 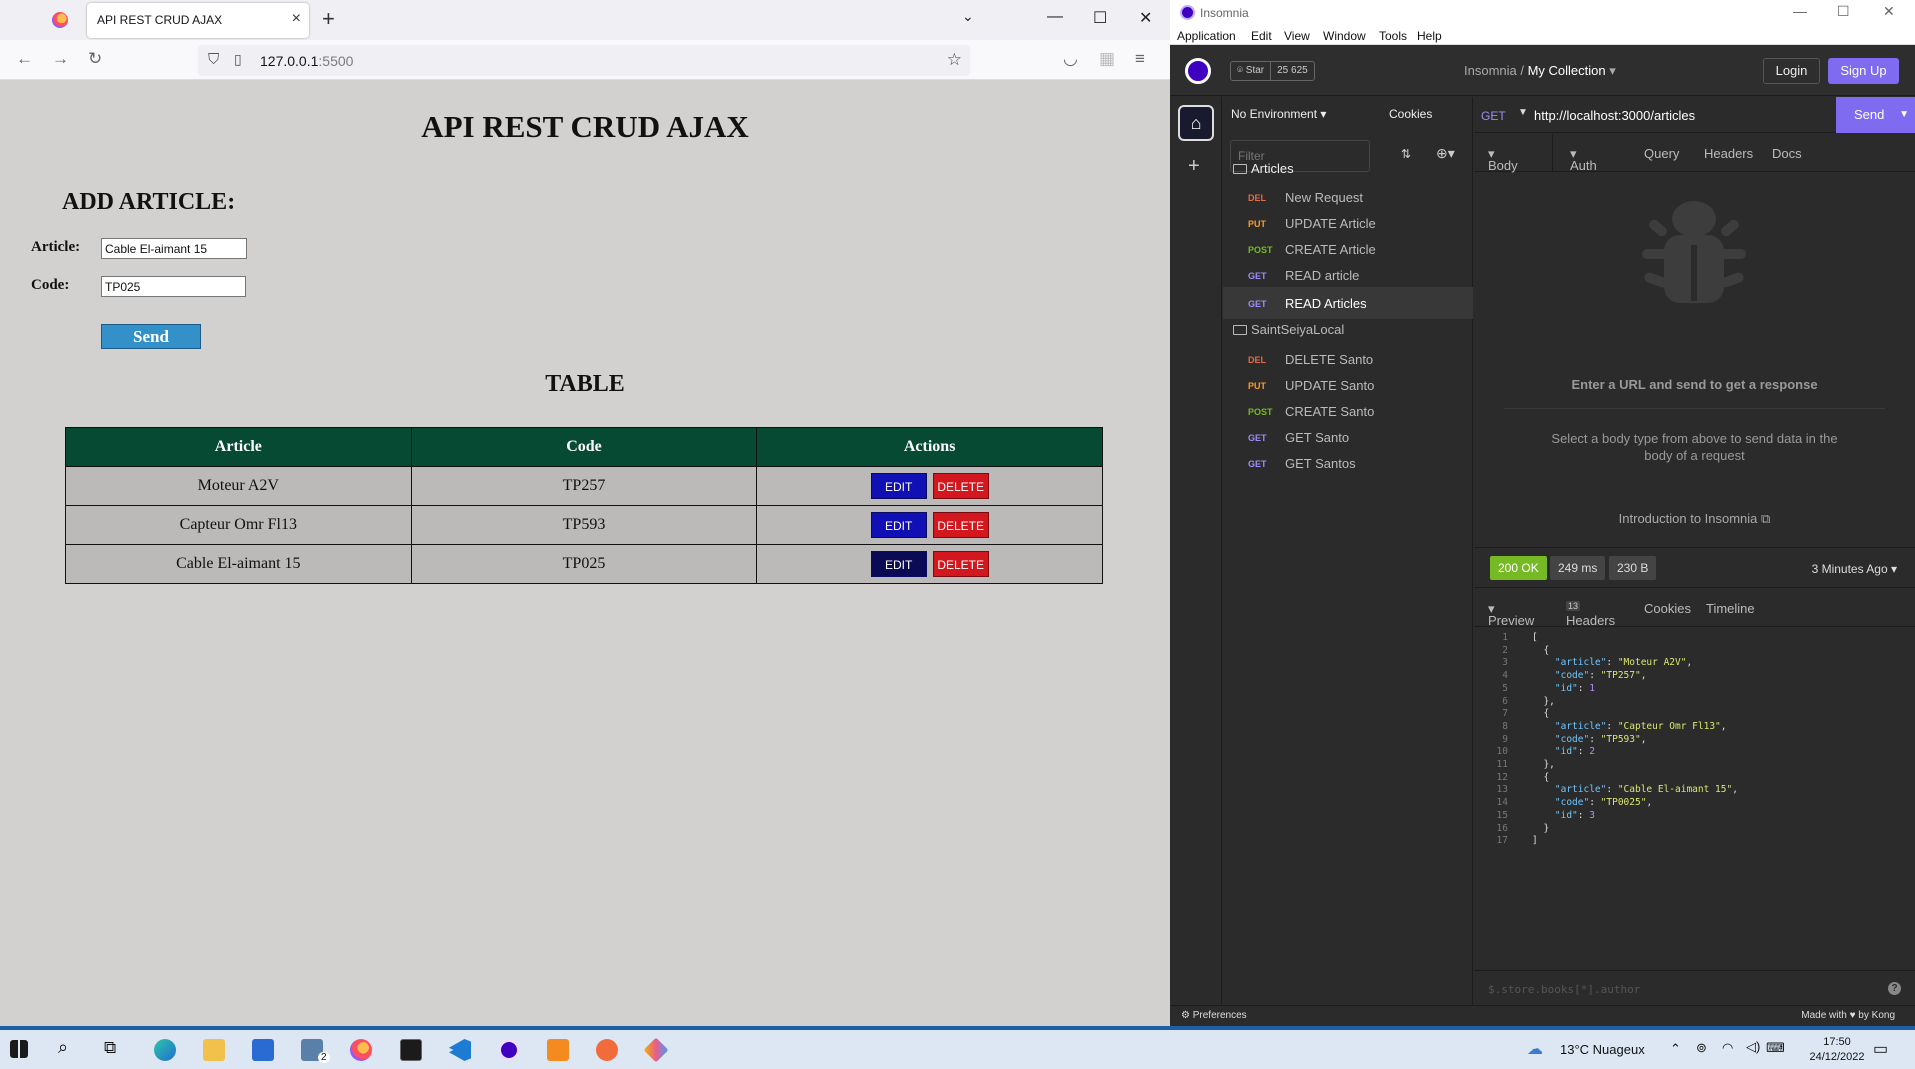 I want to click on clock: 17:50 24/12/2022, so click(x=1837, y=1050).